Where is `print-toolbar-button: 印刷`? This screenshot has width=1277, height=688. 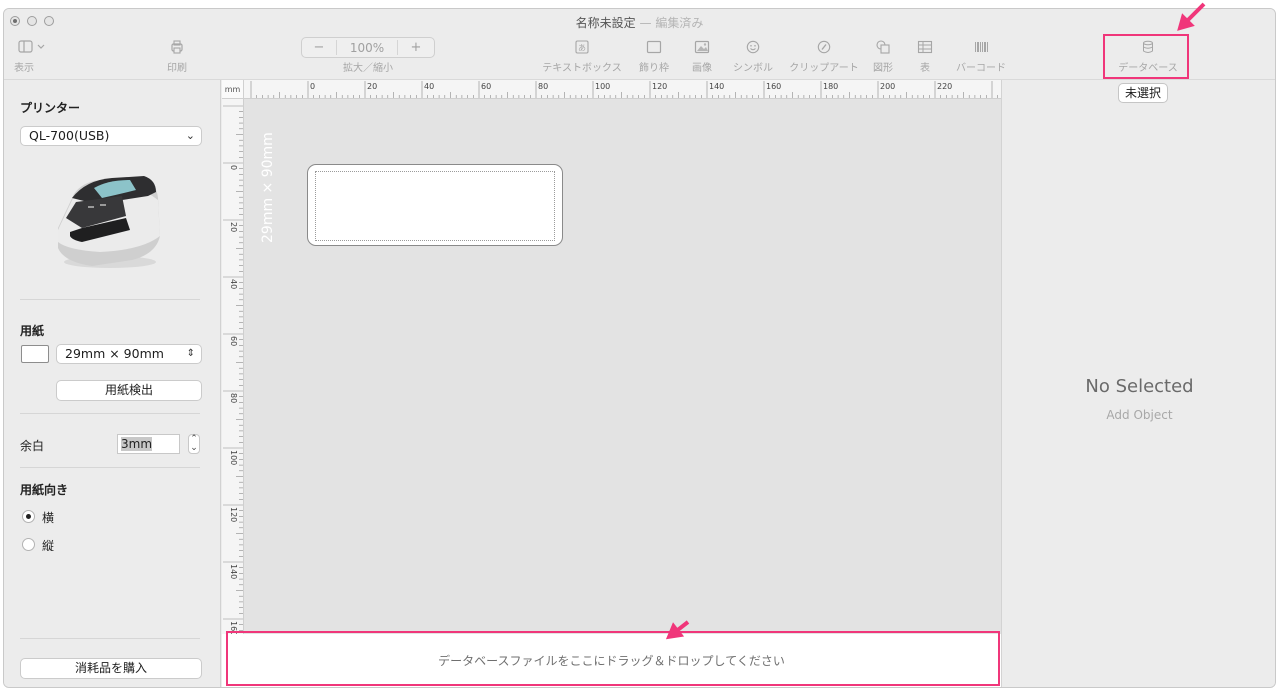
print-toolbar-button: 印刷 is located at coordinates (177, 58).